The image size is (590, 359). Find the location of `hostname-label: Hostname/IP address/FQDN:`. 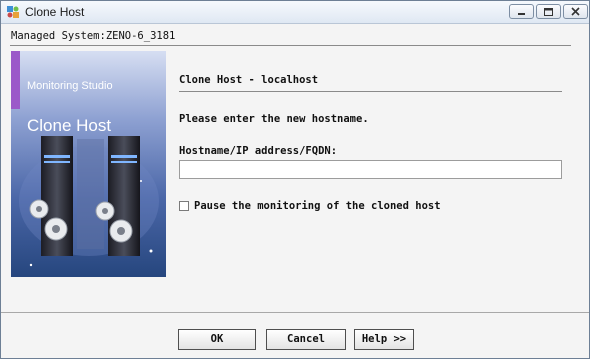

hostname-label: Hostname/IP address/FQDN: is located at coordinates (258, 151).